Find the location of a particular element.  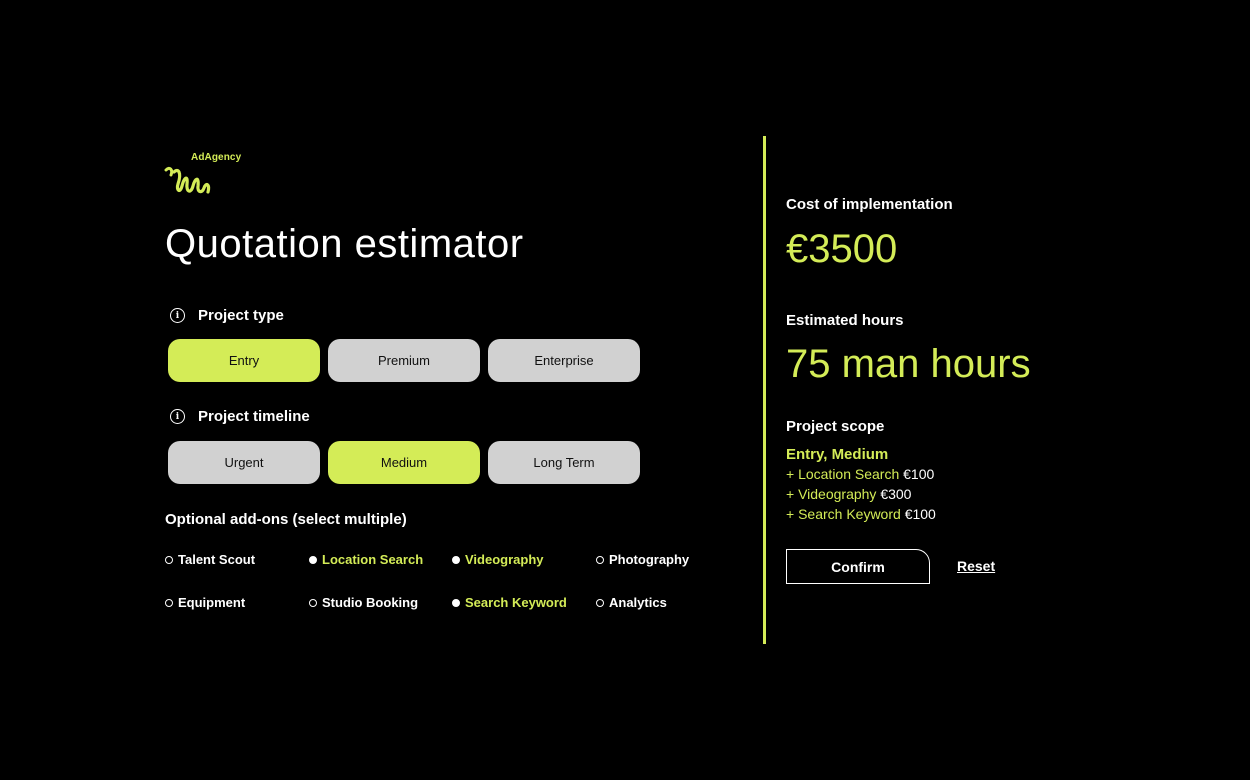

addon-location-search: Location Search is located at coordinates (366, 559).